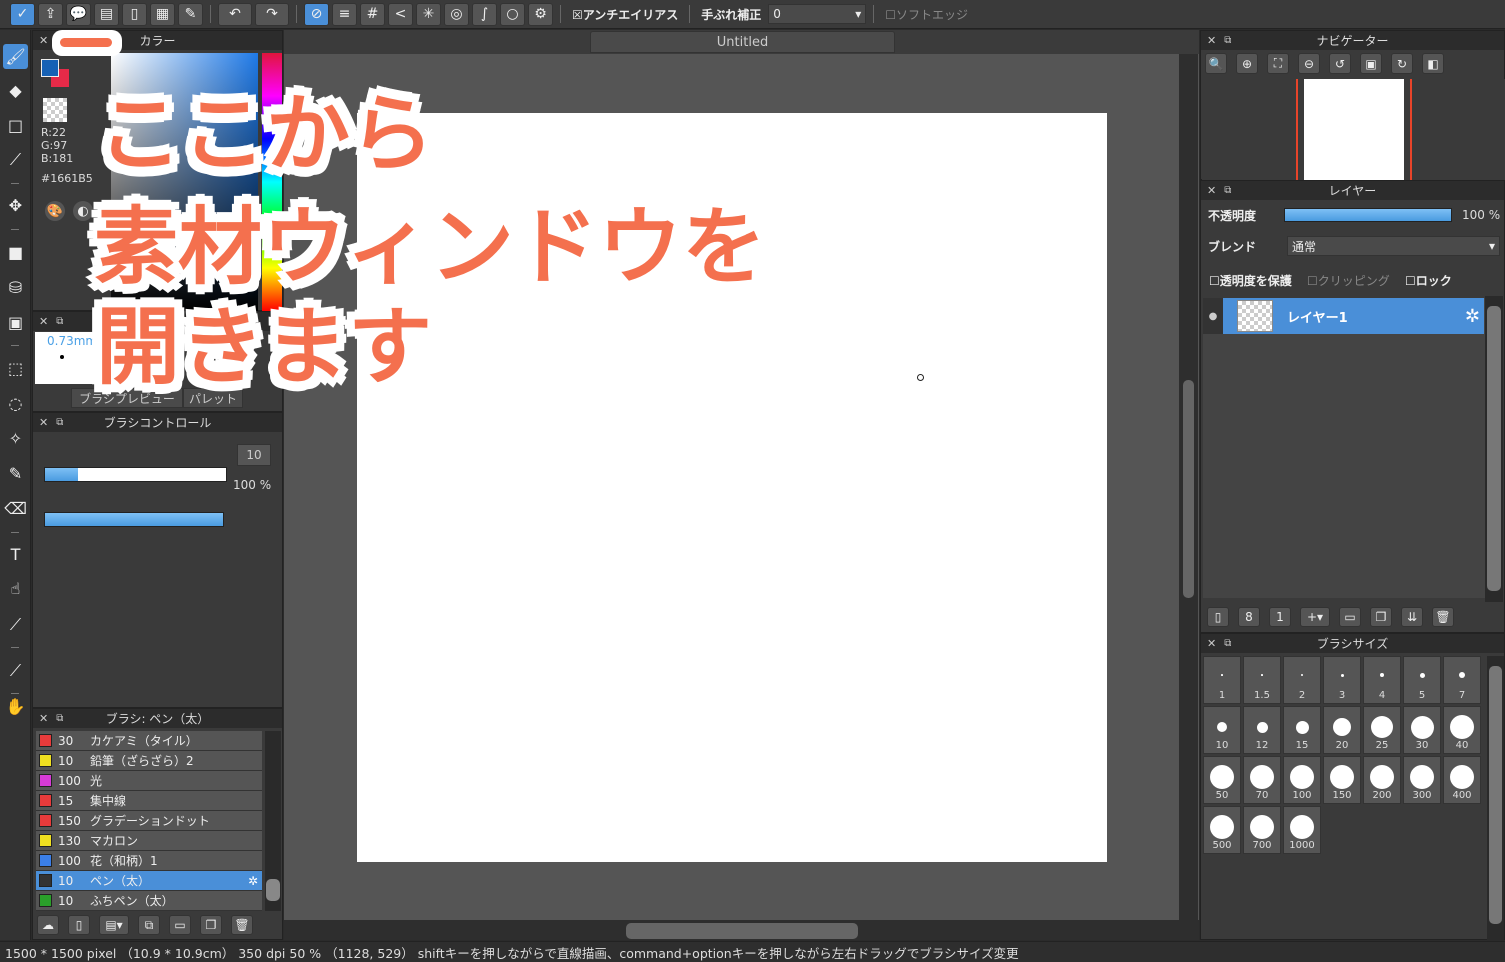 The height and width of the screenshot is (962, 1505). Describe the element at coordinates (1412, 617) in the screenshot. I see `merge-layer-icon: ⇊` at that location.